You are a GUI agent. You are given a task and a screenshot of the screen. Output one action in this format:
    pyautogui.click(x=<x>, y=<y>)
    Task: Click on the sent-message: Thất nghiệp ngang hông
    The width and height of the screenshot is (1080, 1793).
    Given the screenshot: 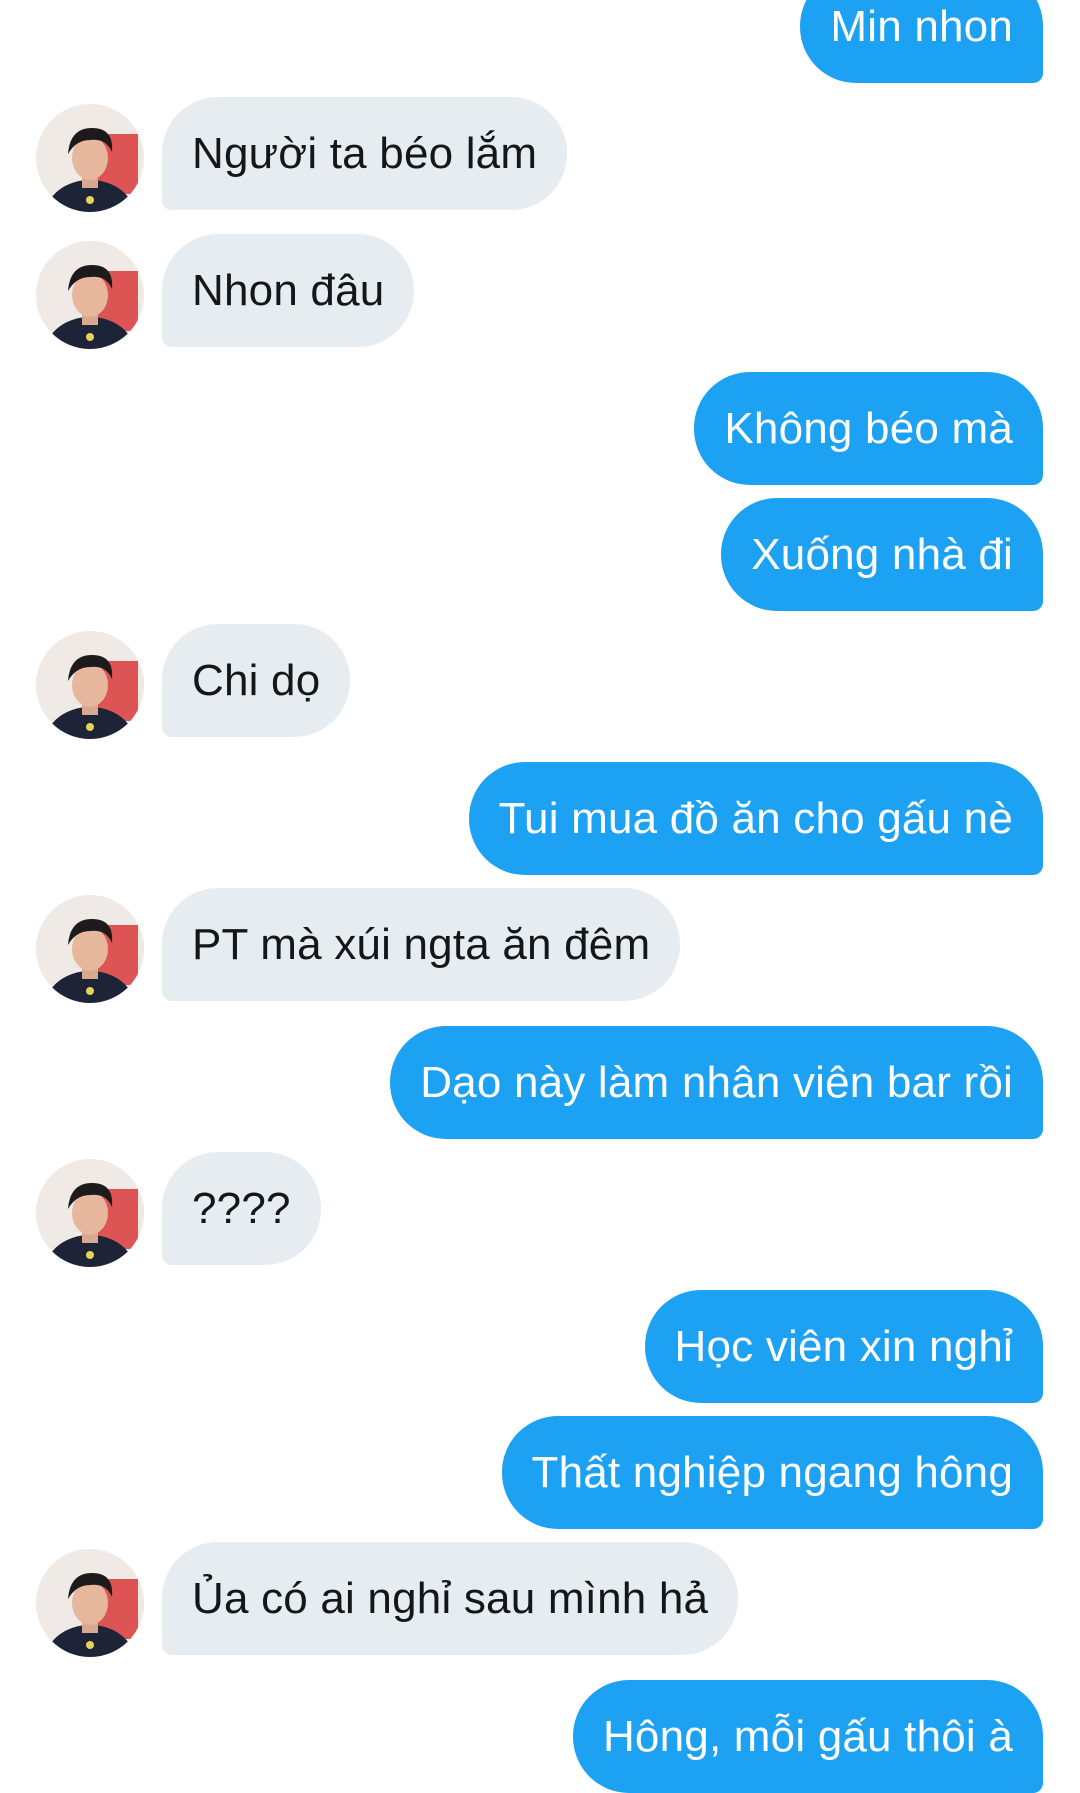 What is the action you would take?
    pyautogui.click(x=772, y=1472)
    